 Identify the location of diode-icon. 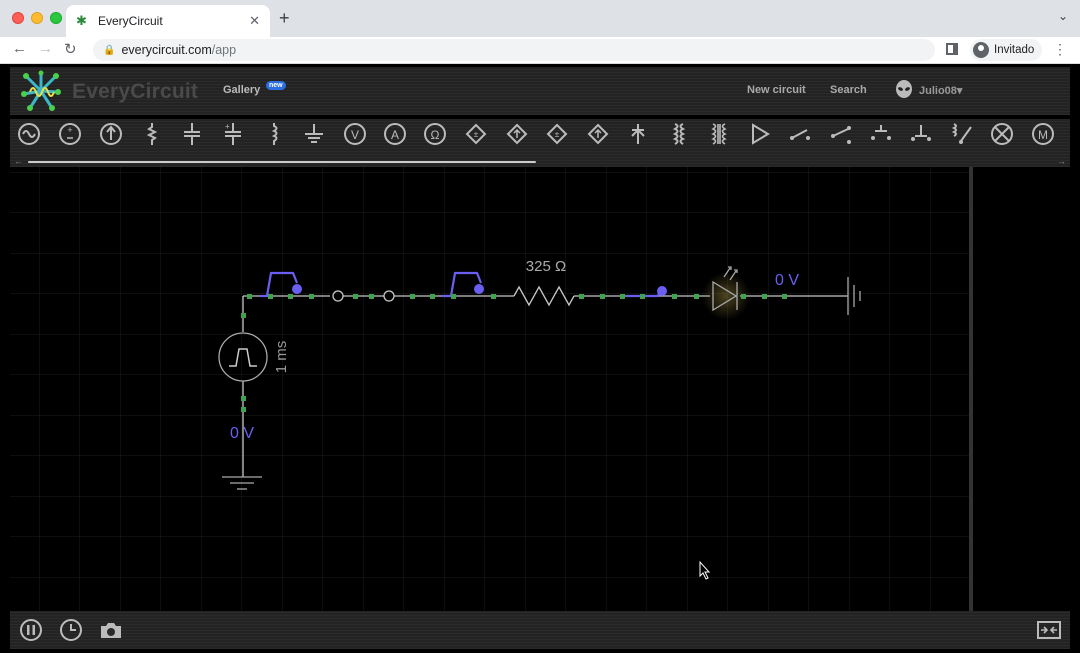
(638, 134).